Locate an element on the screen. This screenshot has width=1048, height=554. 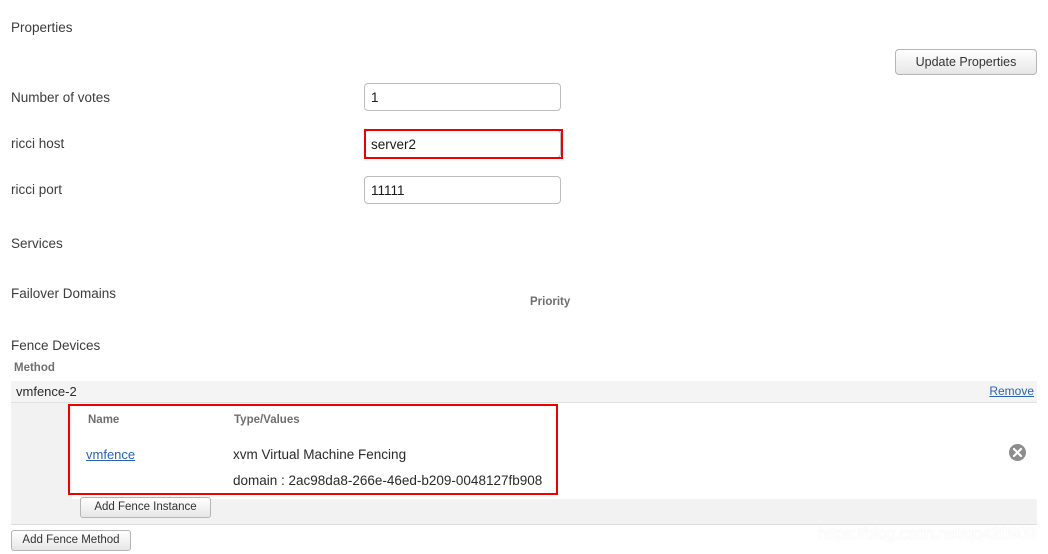
instance-type-column-header: Type/Values is located at coordinates (267, 420).